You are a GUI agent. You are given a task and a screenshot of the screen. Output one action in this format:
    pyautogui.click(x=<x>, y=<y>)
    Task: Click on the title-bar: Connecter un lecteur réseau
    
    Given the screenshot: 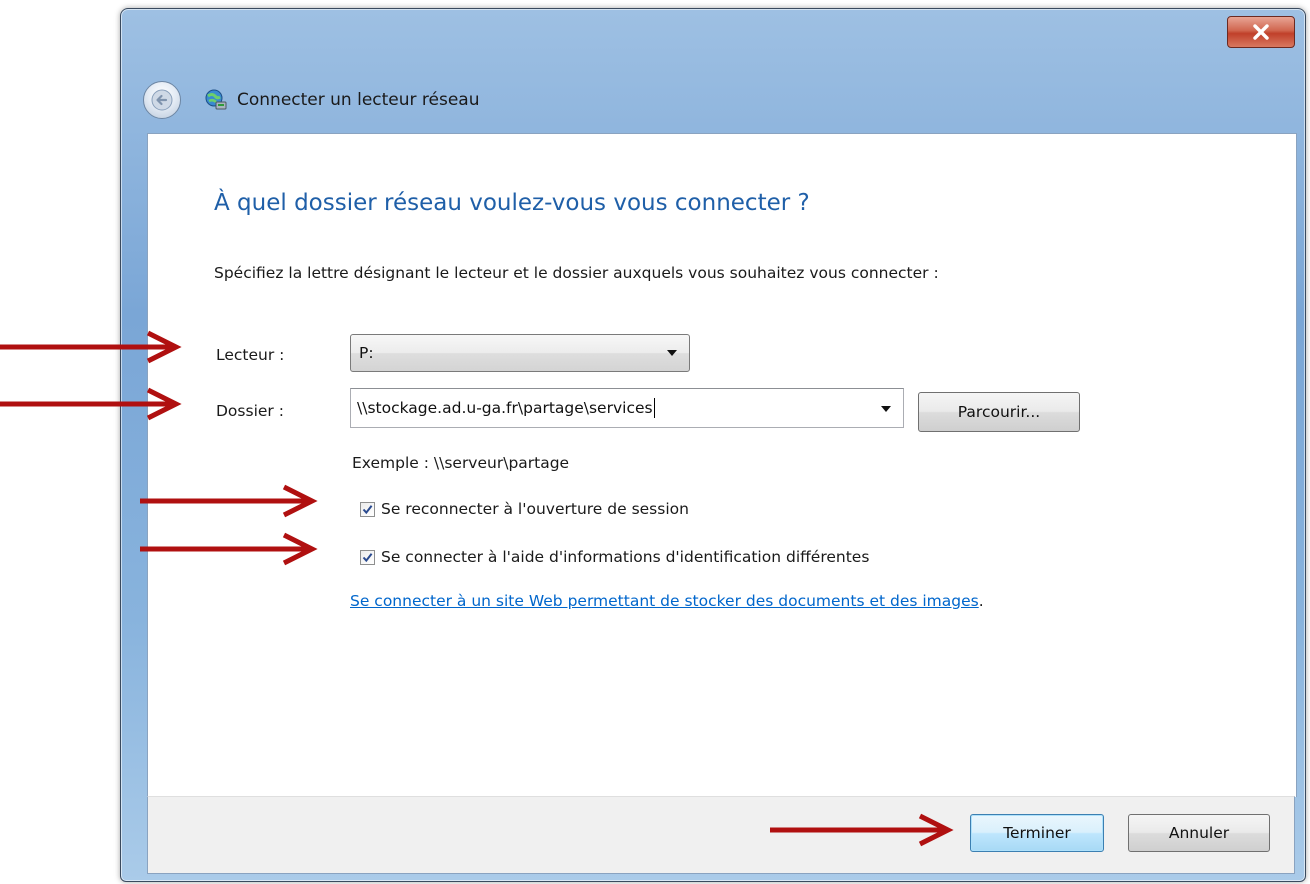 What is the action you would take?
    pyautogui.click(x=593, y=100)
    